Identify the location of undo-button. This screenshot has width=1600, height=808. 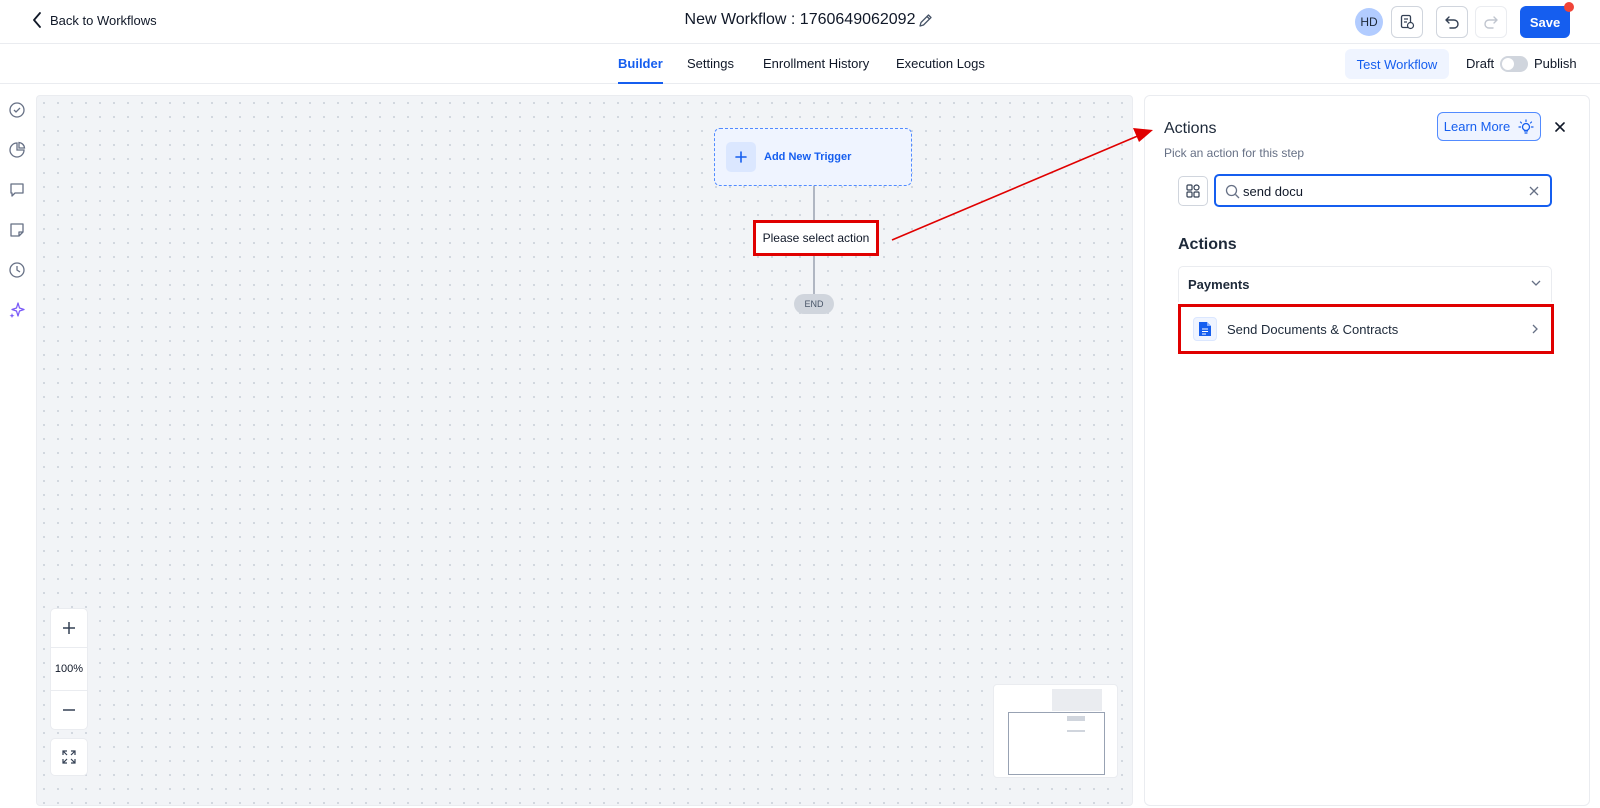
(1452, 22).